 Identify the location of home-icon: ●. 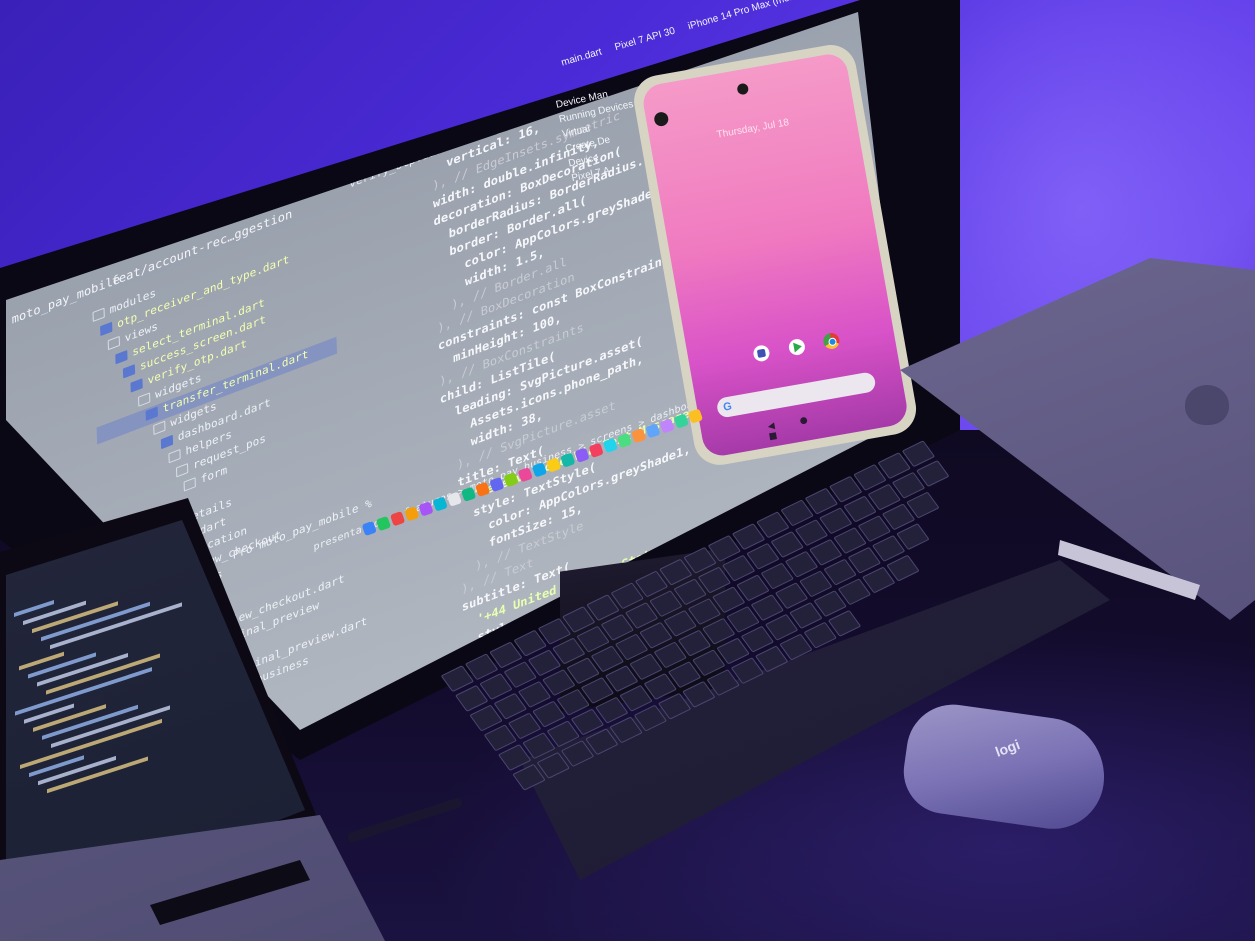
(803, 420).